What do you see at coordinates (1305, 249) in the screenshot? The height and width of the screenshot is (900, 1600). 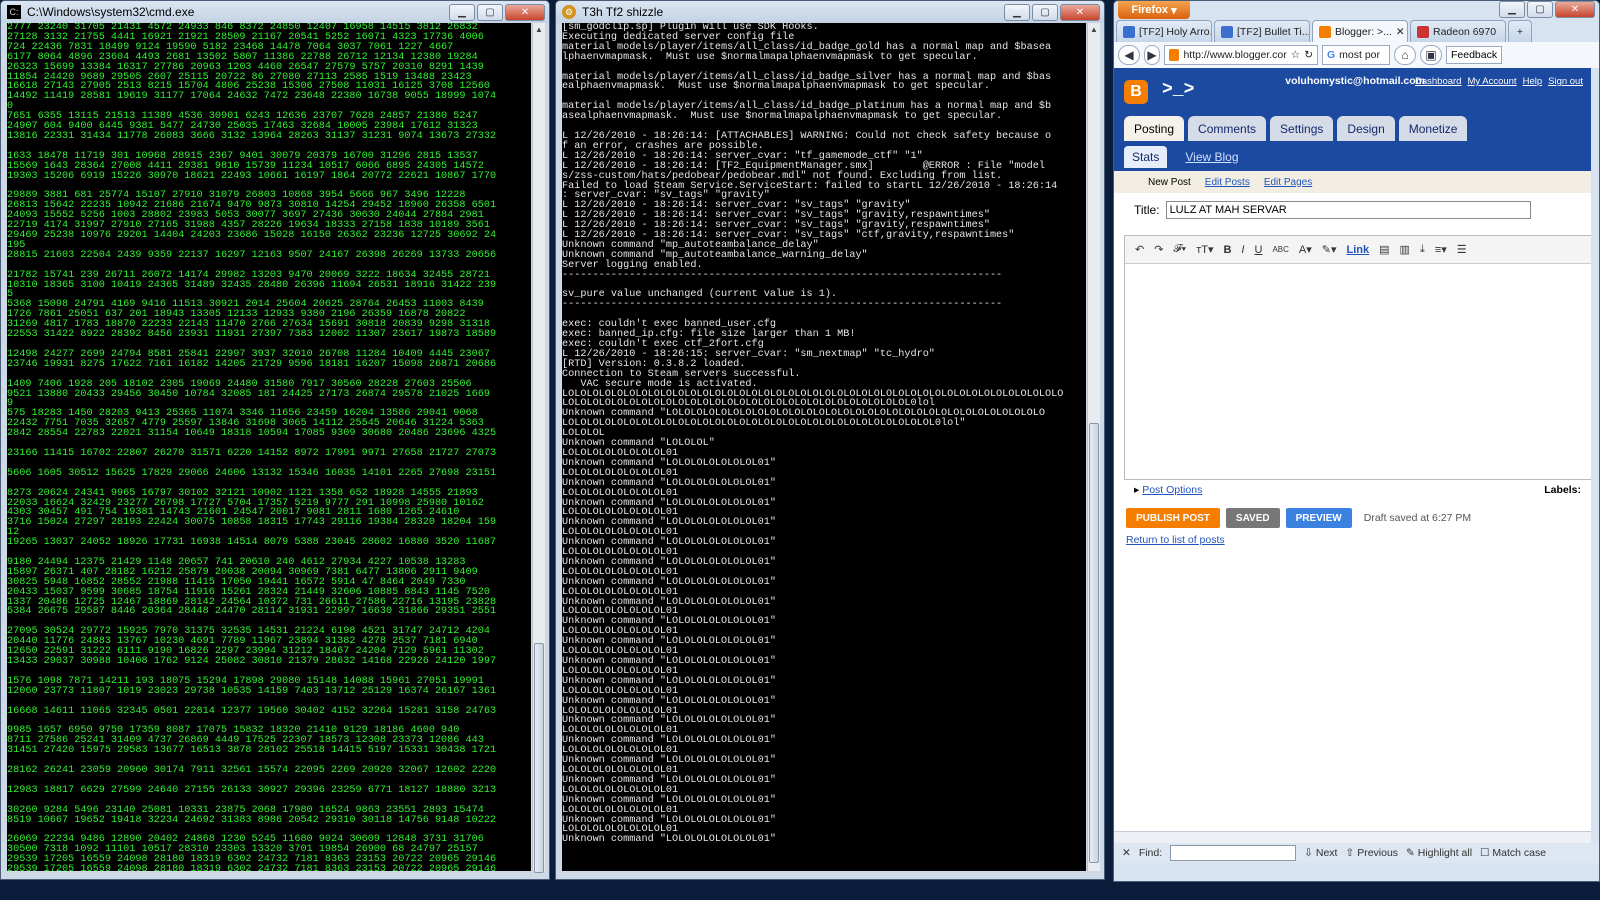 I see `text-color-icon: A▾` at bounding box center [1305, 249].